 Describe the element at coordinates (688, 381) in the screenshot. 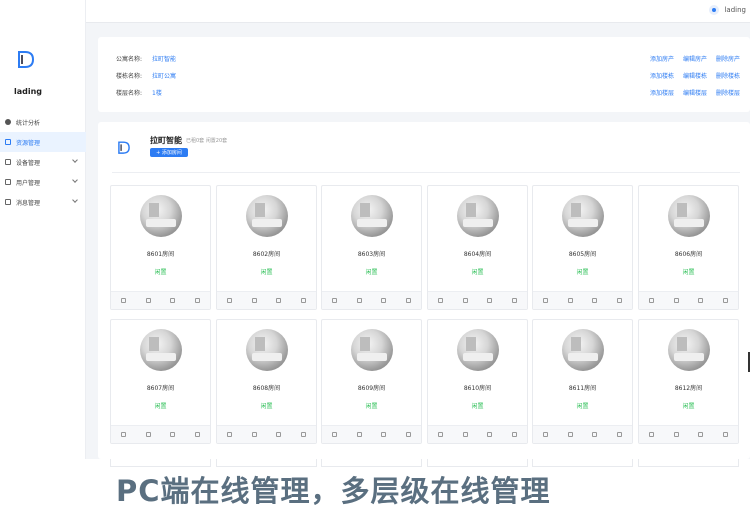

I see `room-card: 8612房间 闲置` at that location.